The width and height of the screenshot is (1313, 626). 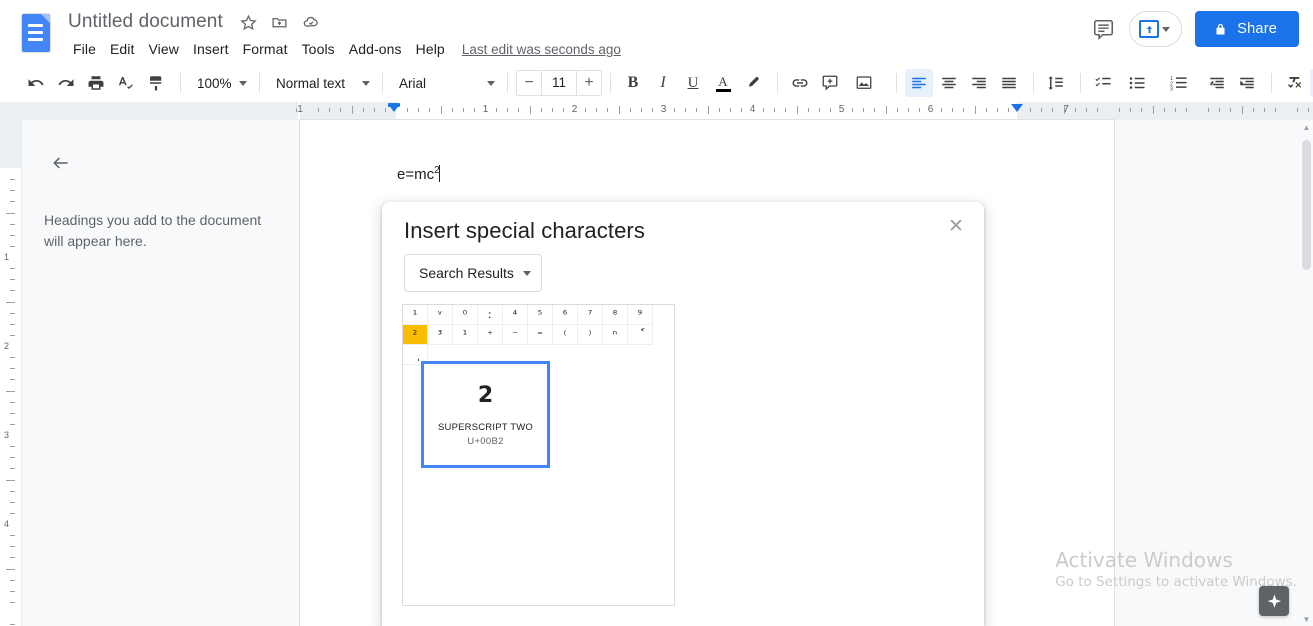 I want to click on character-cell: ⁶, so click(x=565, y=315).